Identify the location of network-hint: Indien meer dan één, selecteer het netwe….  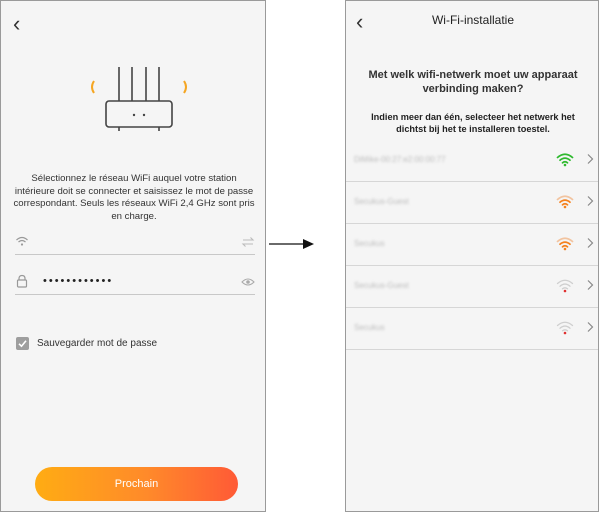
(473, 123).